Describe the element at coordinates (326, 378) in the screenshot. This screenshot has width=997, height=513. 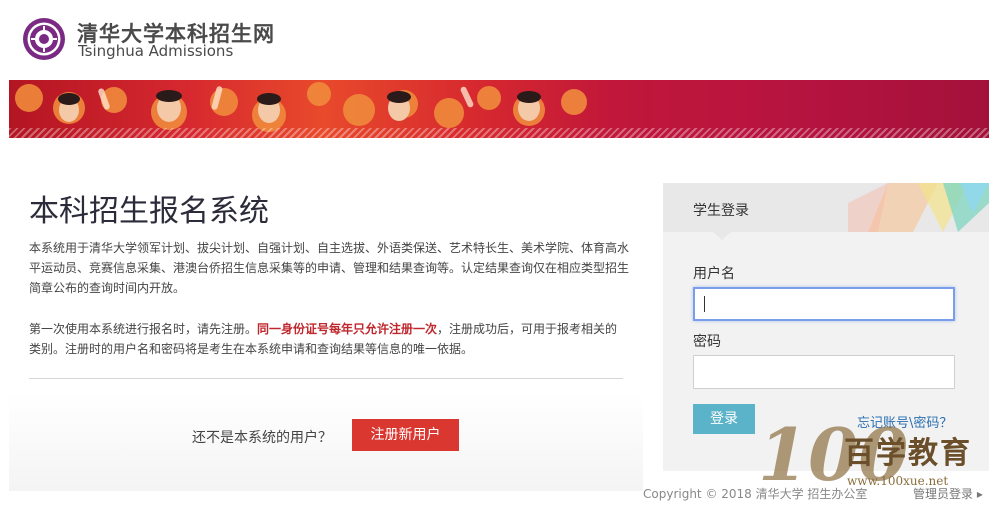
I see `section-divider` at that location.